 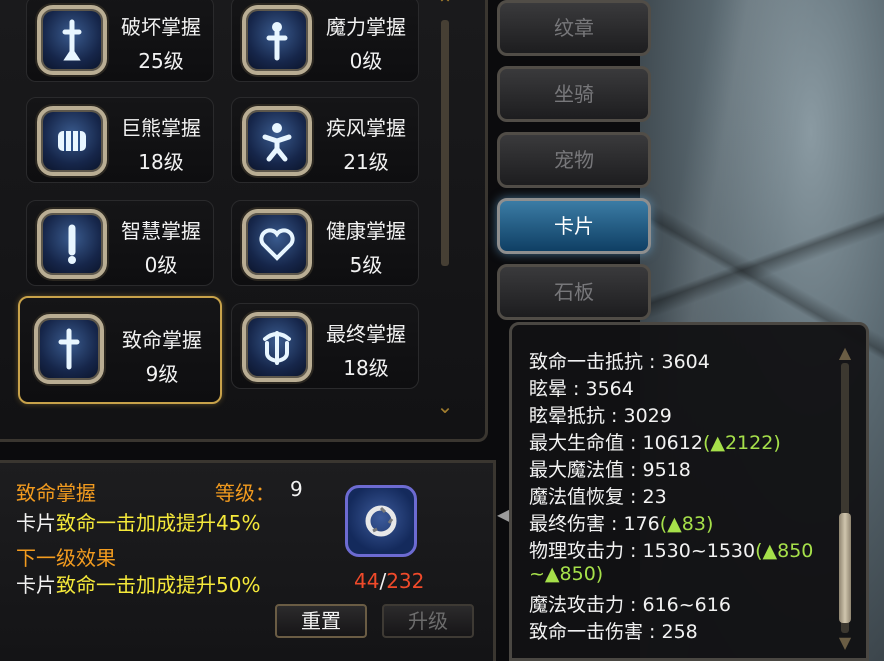 I want to click on skill-slot-5: 智慧掌握 0级, so click(x=120, y=243).